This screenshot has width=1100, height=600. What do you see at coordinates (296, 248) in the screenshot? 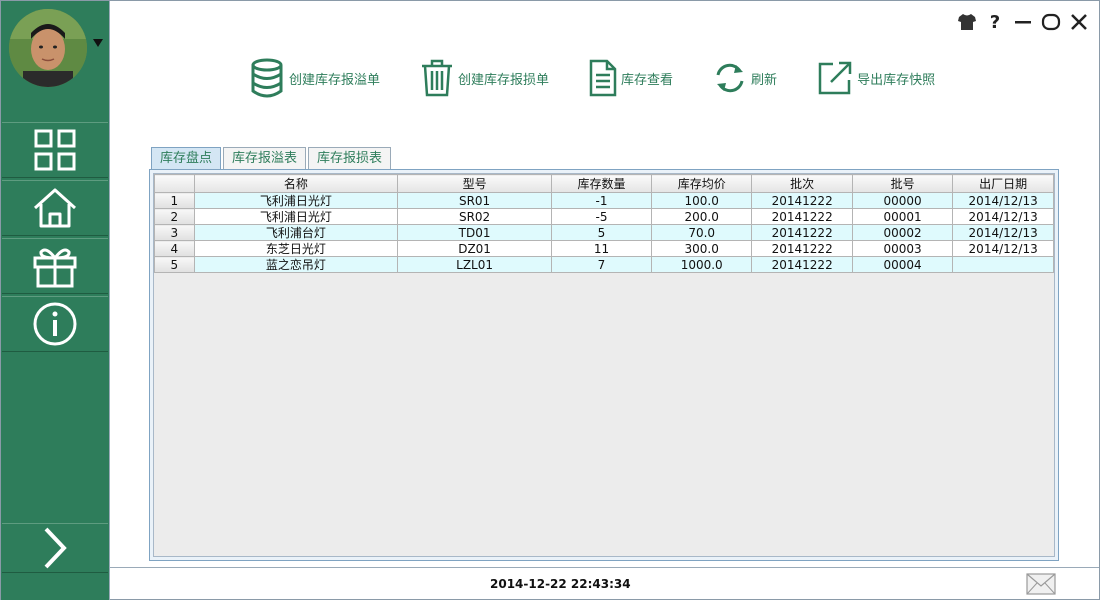
I see `table-cell: 东芝日光灯` at bounding box center [296, 248].